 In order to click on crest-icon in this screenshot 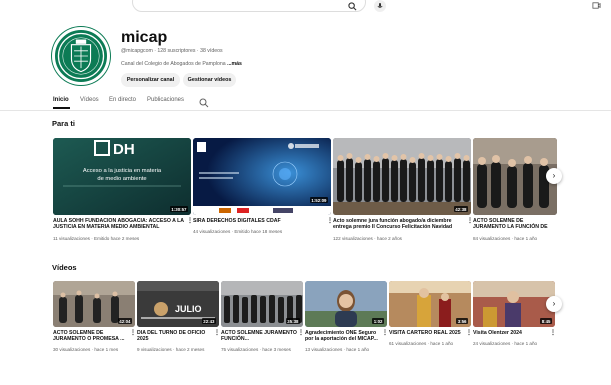, I will do `click(81, 56)`.